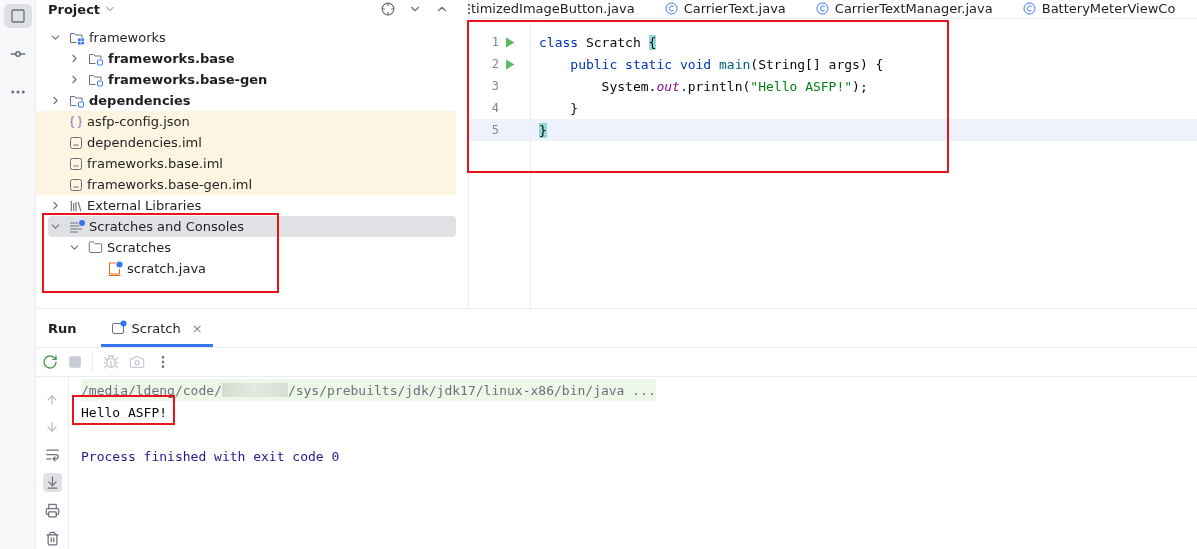  What do you see at coordinates (52, 510) in the screenshot?
I see `print-icon` at bounding box center [52, 510].